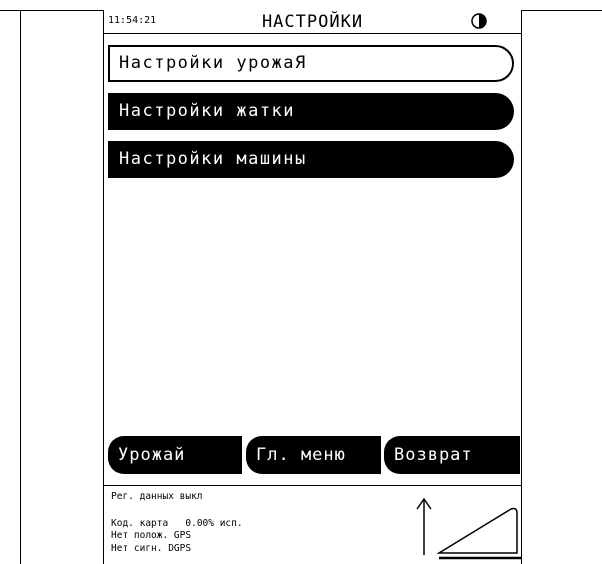 The width and height of the screenshot is (602, 564). I want to click on dgps-signal-status: Нет сигн. DGPS, so click(151, 548).